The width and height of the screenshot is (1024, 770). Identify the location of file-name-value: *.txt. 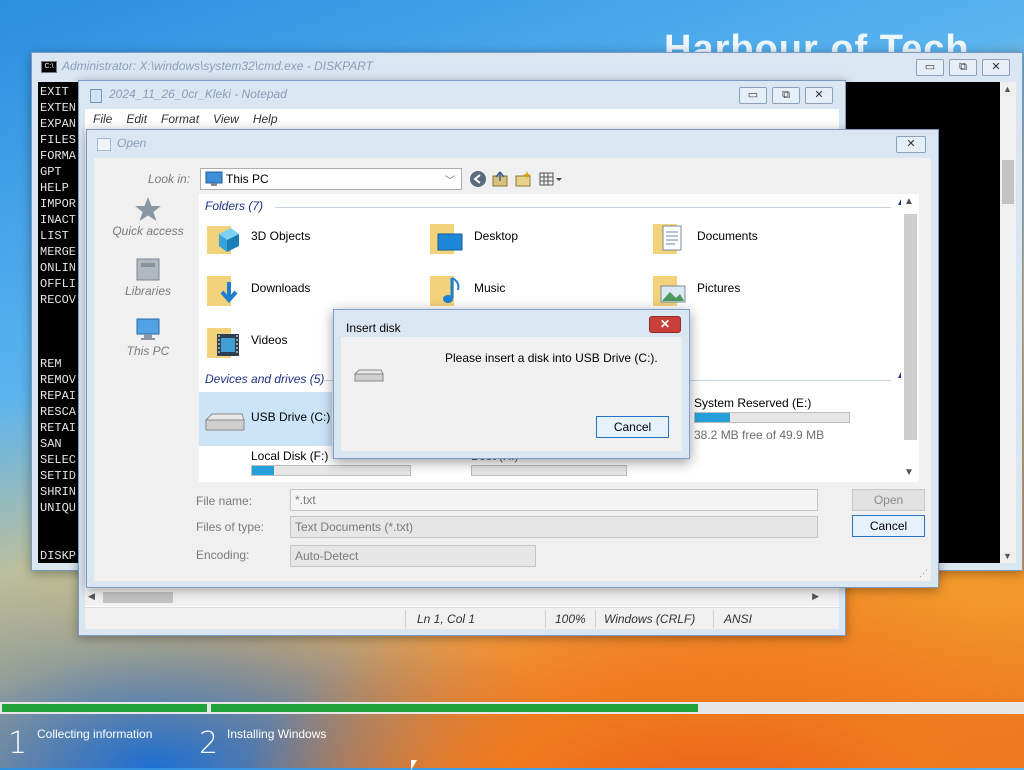
(305, 500).